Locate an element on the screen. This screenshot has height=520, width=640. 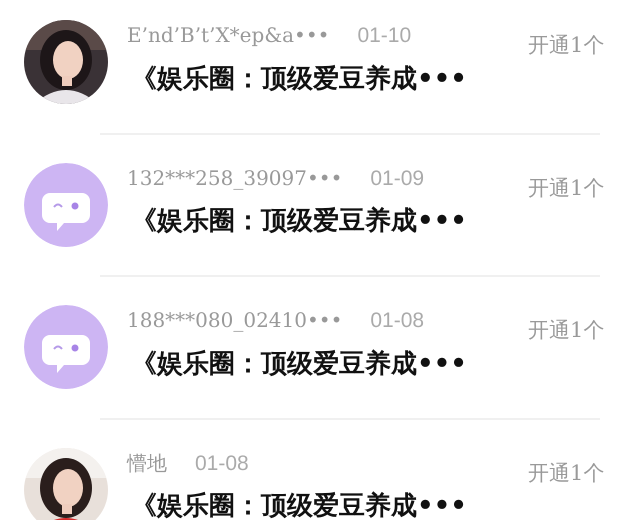
sender-name: 188***080_02410••• is located at coordinates (234, 320).